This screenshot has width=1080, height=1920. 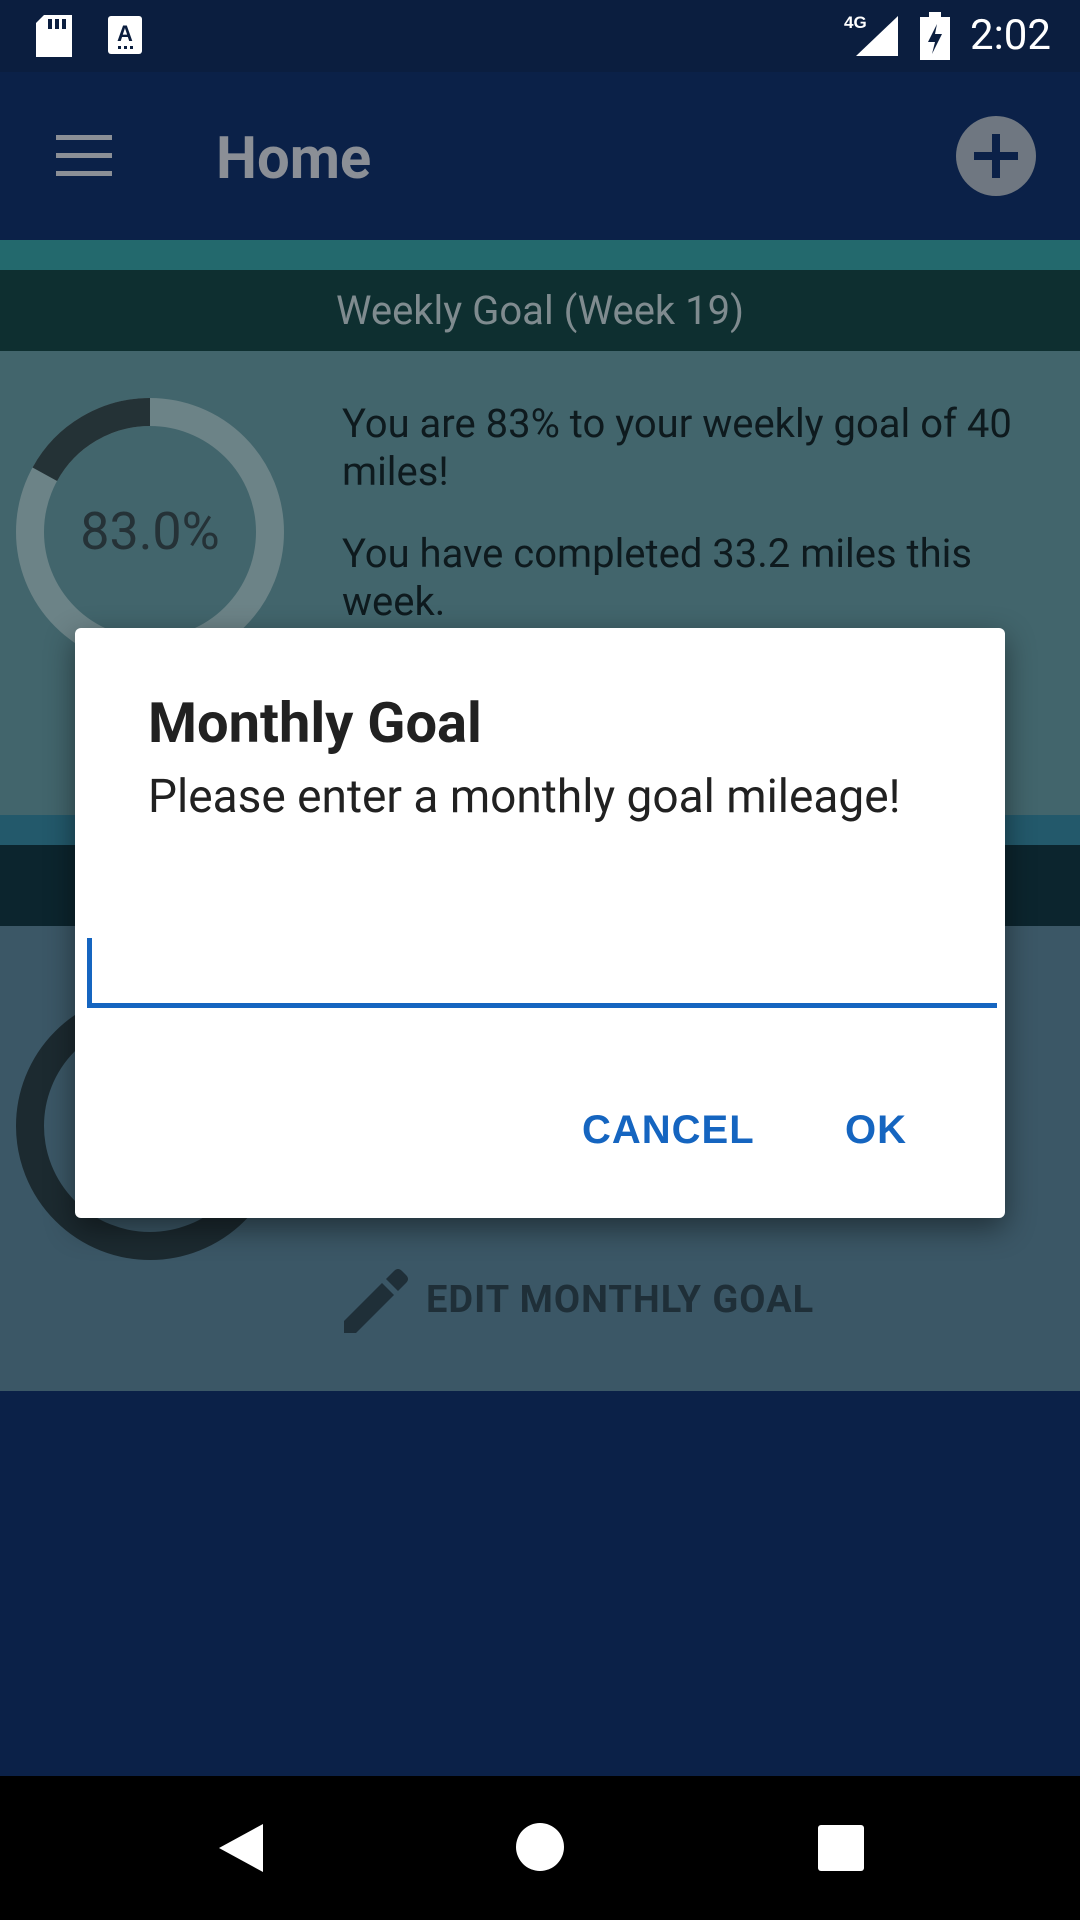 What do you see at coordinates (54, 36) in the screenshot?
I see `sd-card-icon` at bounding box center [54, 36].